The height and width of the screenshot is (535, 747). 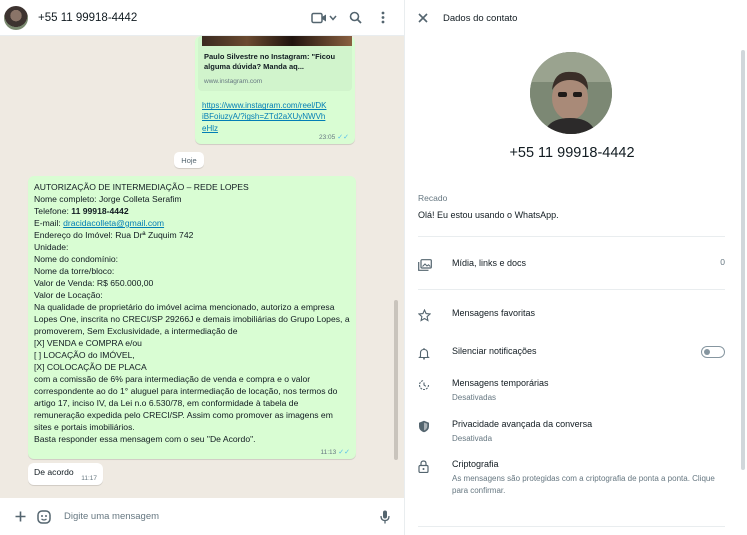 I want to click on contact-info-title: Dados do contato, so click(x=480, y=18).